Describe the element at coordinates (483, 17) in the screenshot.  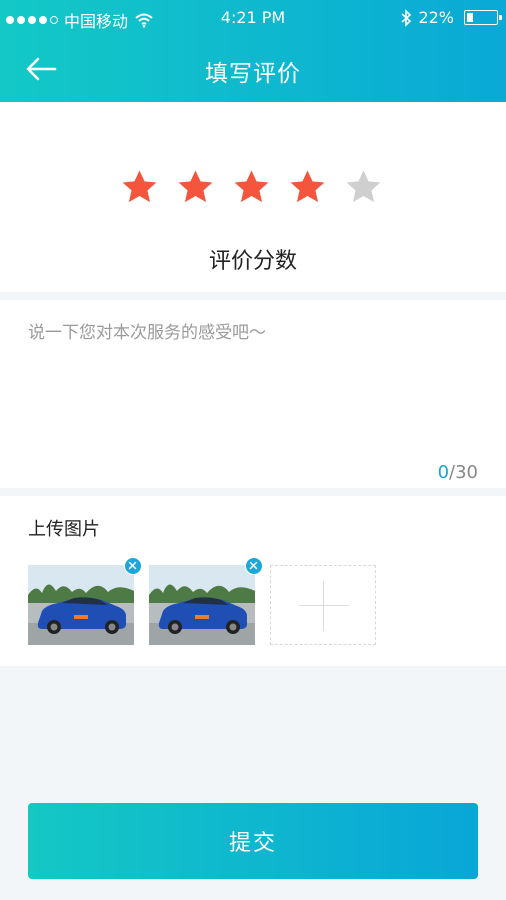
I see `battery-icon` at that location.